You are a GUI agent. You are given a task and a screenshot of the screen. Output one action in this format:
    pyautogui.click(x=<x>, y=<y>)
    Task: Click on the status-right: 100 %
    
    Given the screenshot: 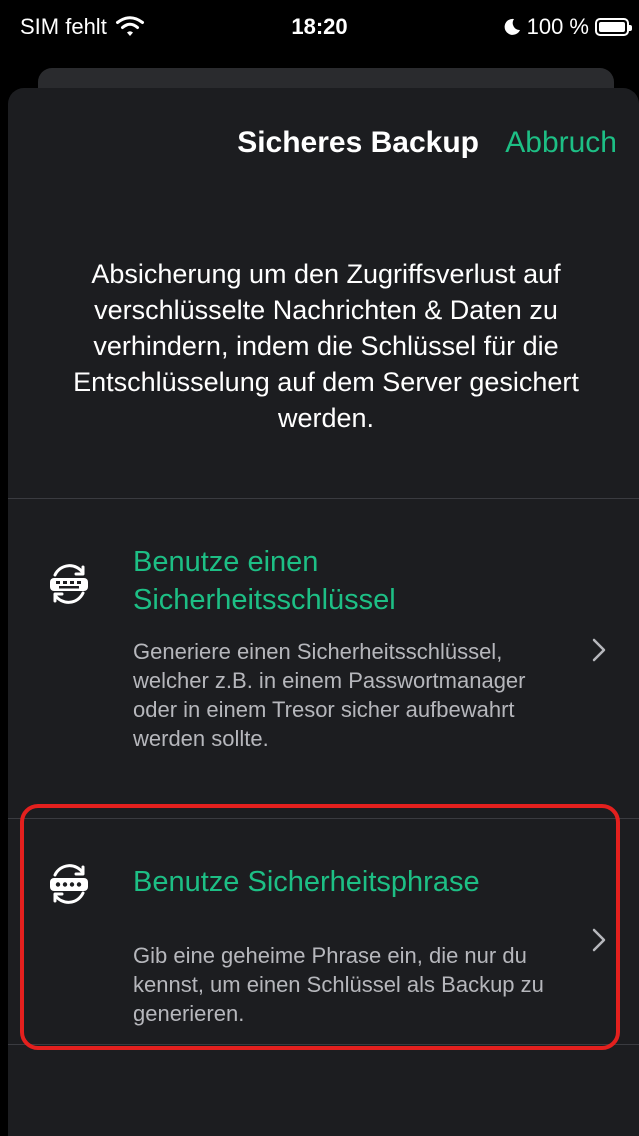 What is the action you would take?
    pyautogui.click(x=567, y=27)
    